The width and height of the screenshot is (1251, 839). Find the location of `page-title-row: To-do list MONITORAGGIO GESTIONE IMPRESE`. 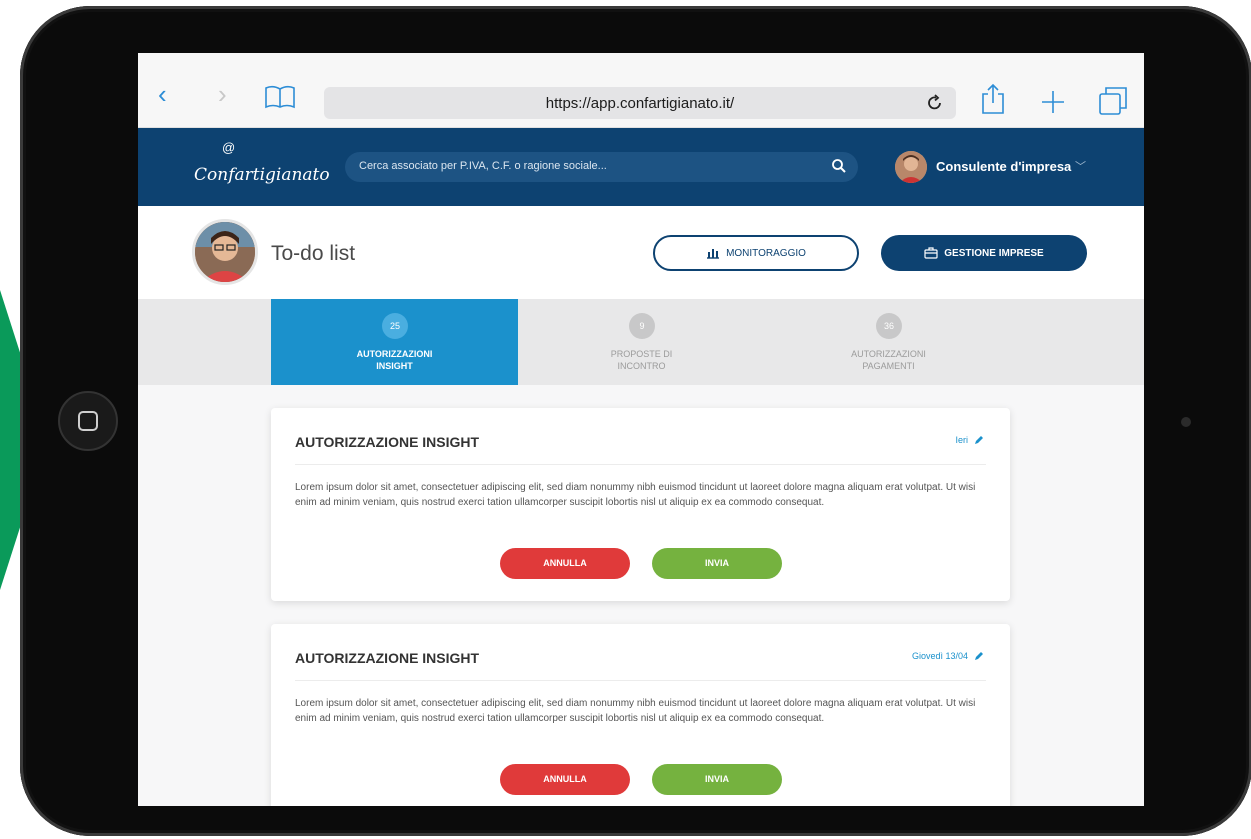

page-title-row: To-do list MONITORAGGIO GESTIONE IMPRESE is located at coordinates (641, 252).